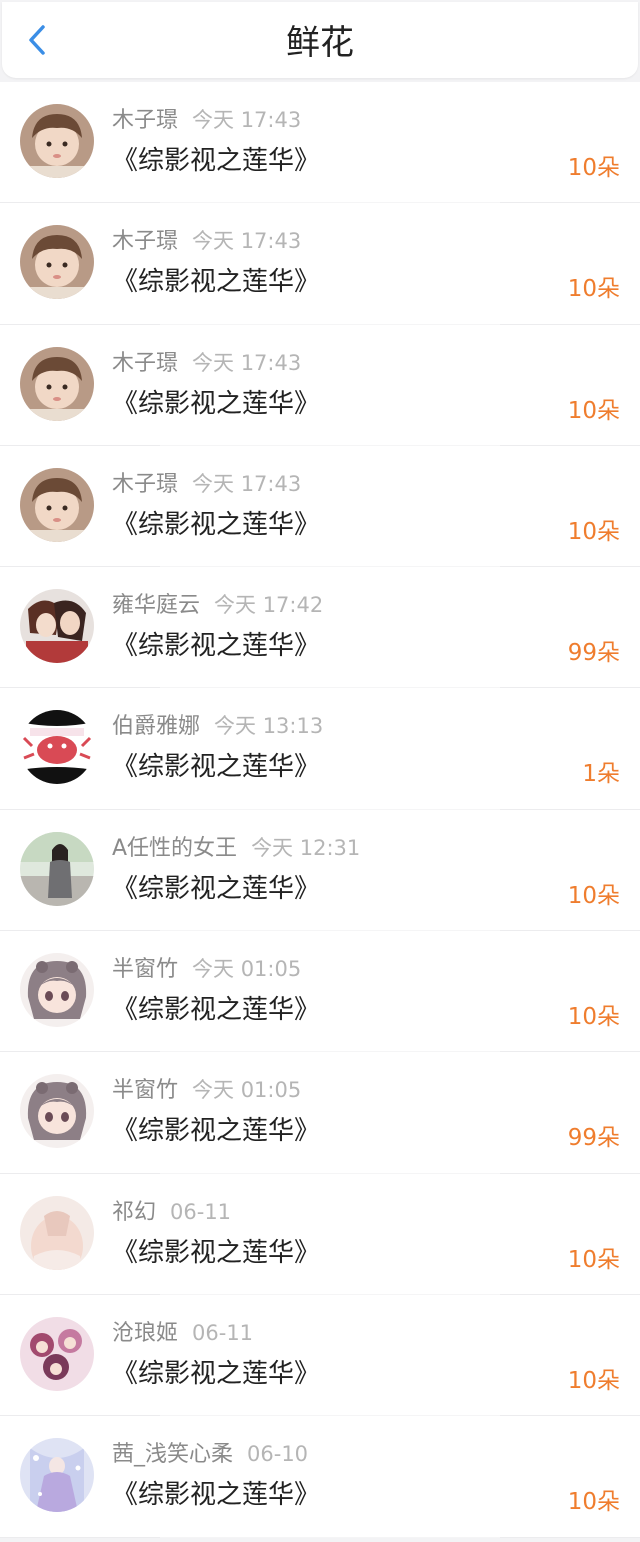 This screenshot has width=640, height=1542. Describe the element at coordinates (269, 726) in the screenshot. I see `timestamp: 今天 13:13` at that location.